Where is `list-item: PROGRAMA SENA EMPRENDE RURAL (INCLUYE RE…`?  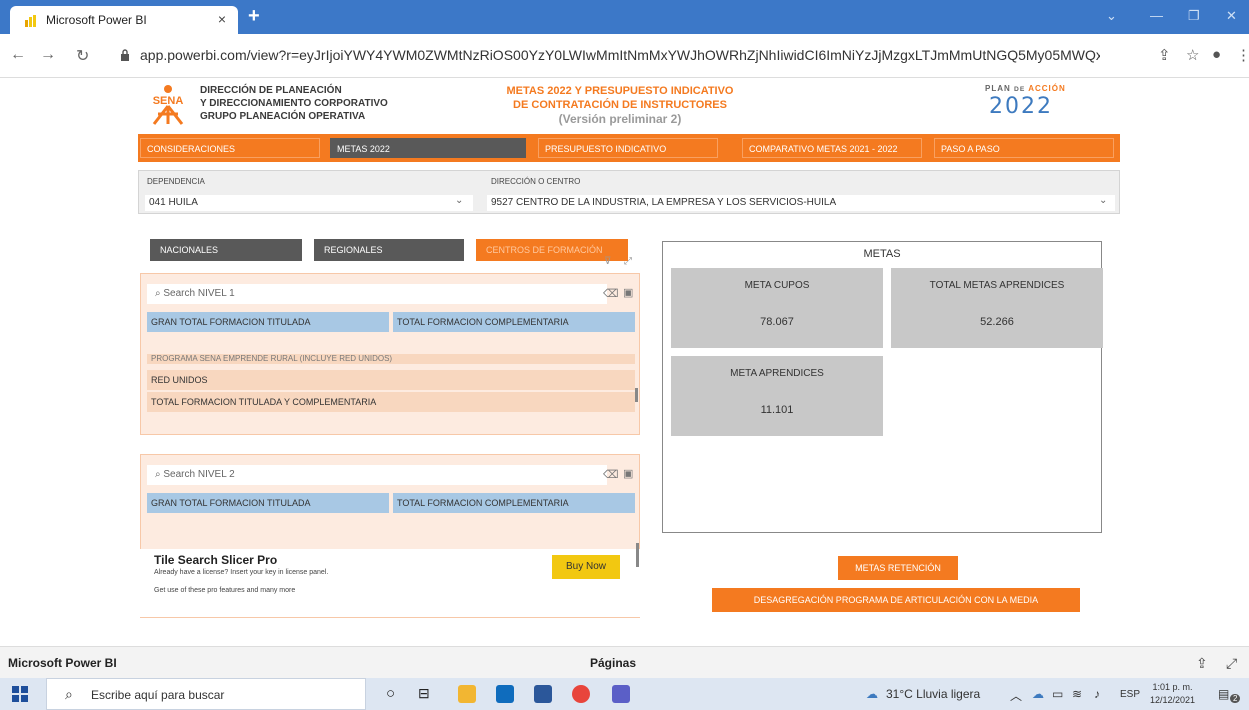 list-item: PROGRAMA SENA EMPRENDE RURAL (INCLUYE RE… is located at coordinates (391, 359).